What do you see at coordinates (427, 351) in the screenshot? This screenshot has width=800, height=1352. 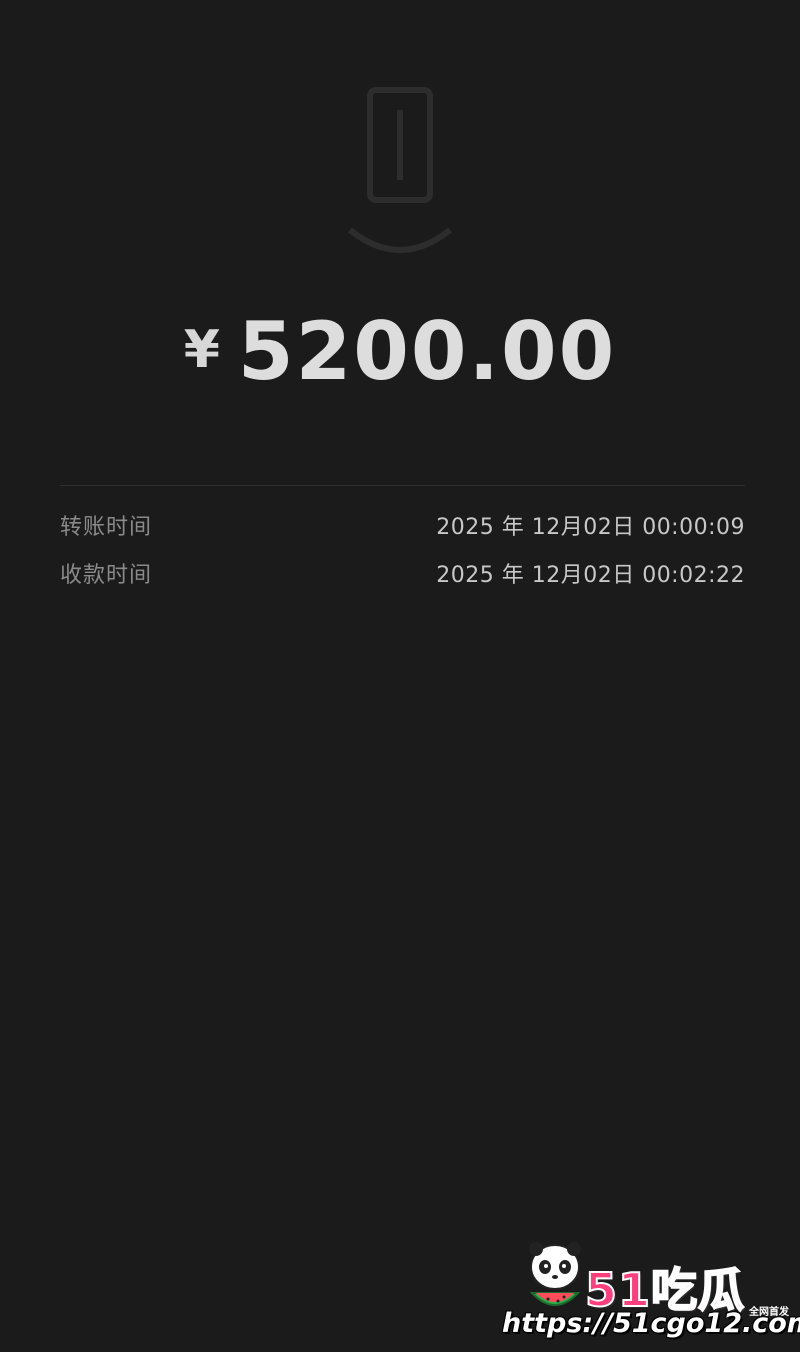 I see `amount-value: 5200.00` at bounding box center [427, 351].